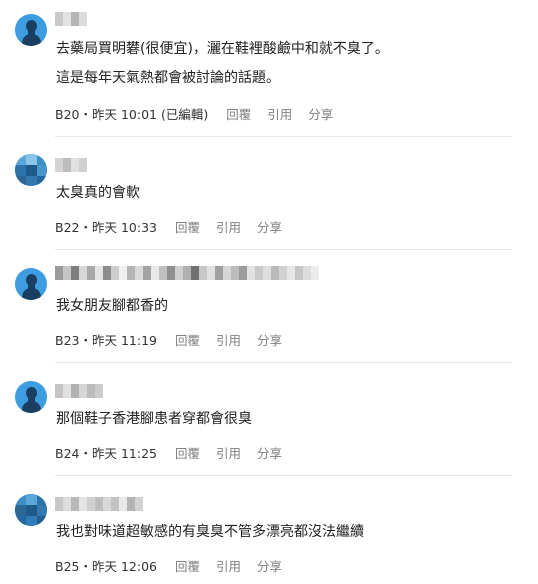 The width and height of the screenshot is (538, 584). I want to click on comment-meta: B20・昨天 10:01 (已編輯) 回覆 引用 分享, so click(194, 115).